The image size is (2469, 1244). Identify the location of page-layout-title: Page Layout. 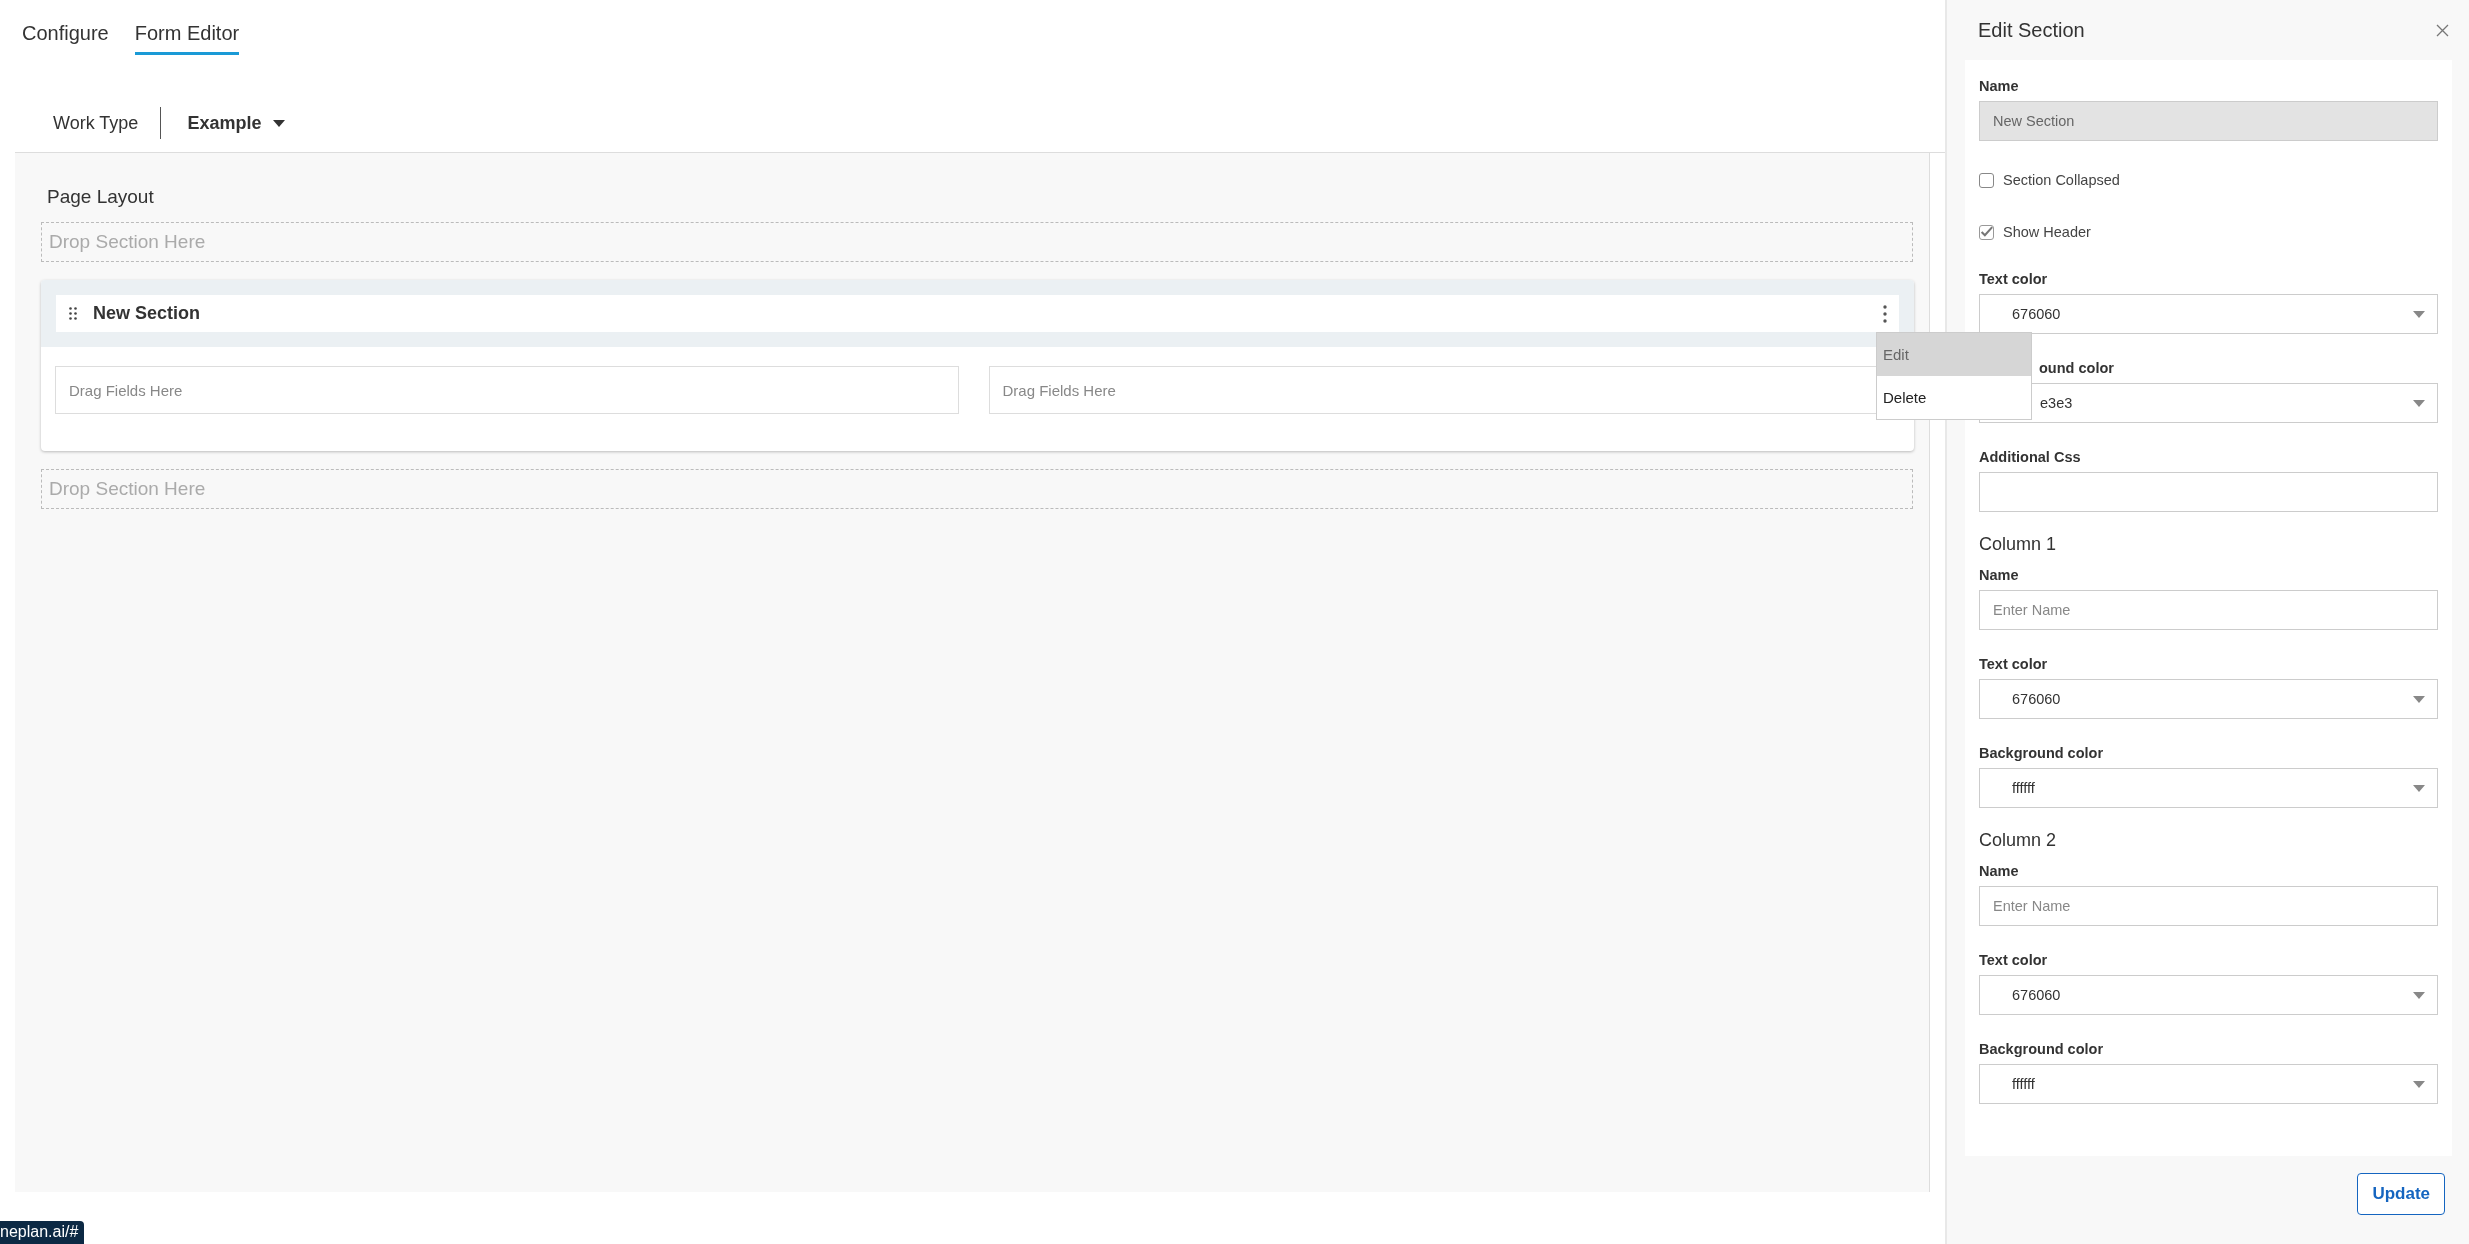
(101, 197).